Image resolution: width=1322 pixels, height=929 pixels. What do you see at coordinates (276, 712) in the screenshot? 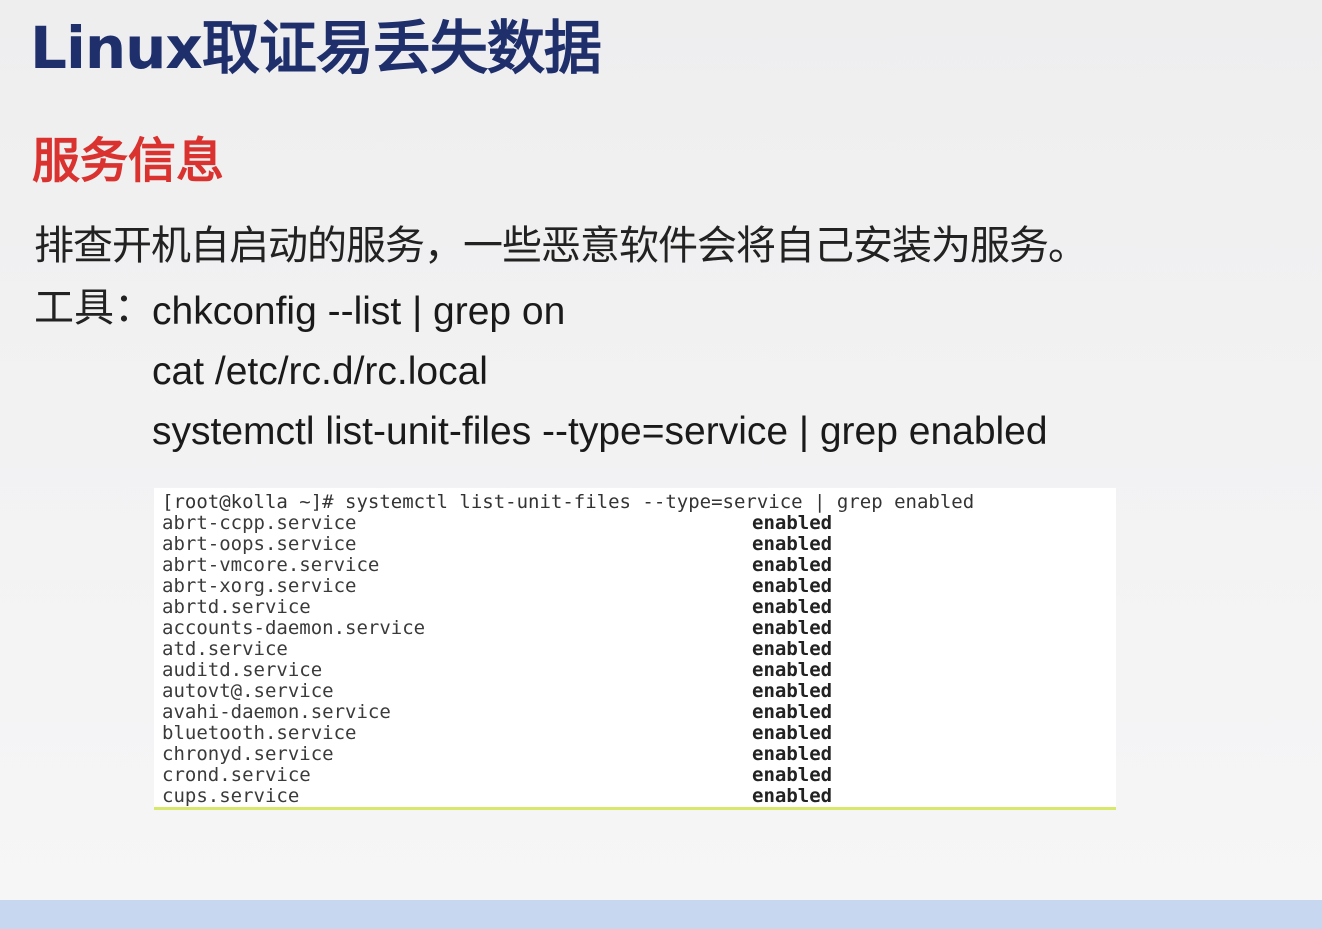
I see `service-unit-name: avahi-daemon.service` at bounding box center [276, 712].